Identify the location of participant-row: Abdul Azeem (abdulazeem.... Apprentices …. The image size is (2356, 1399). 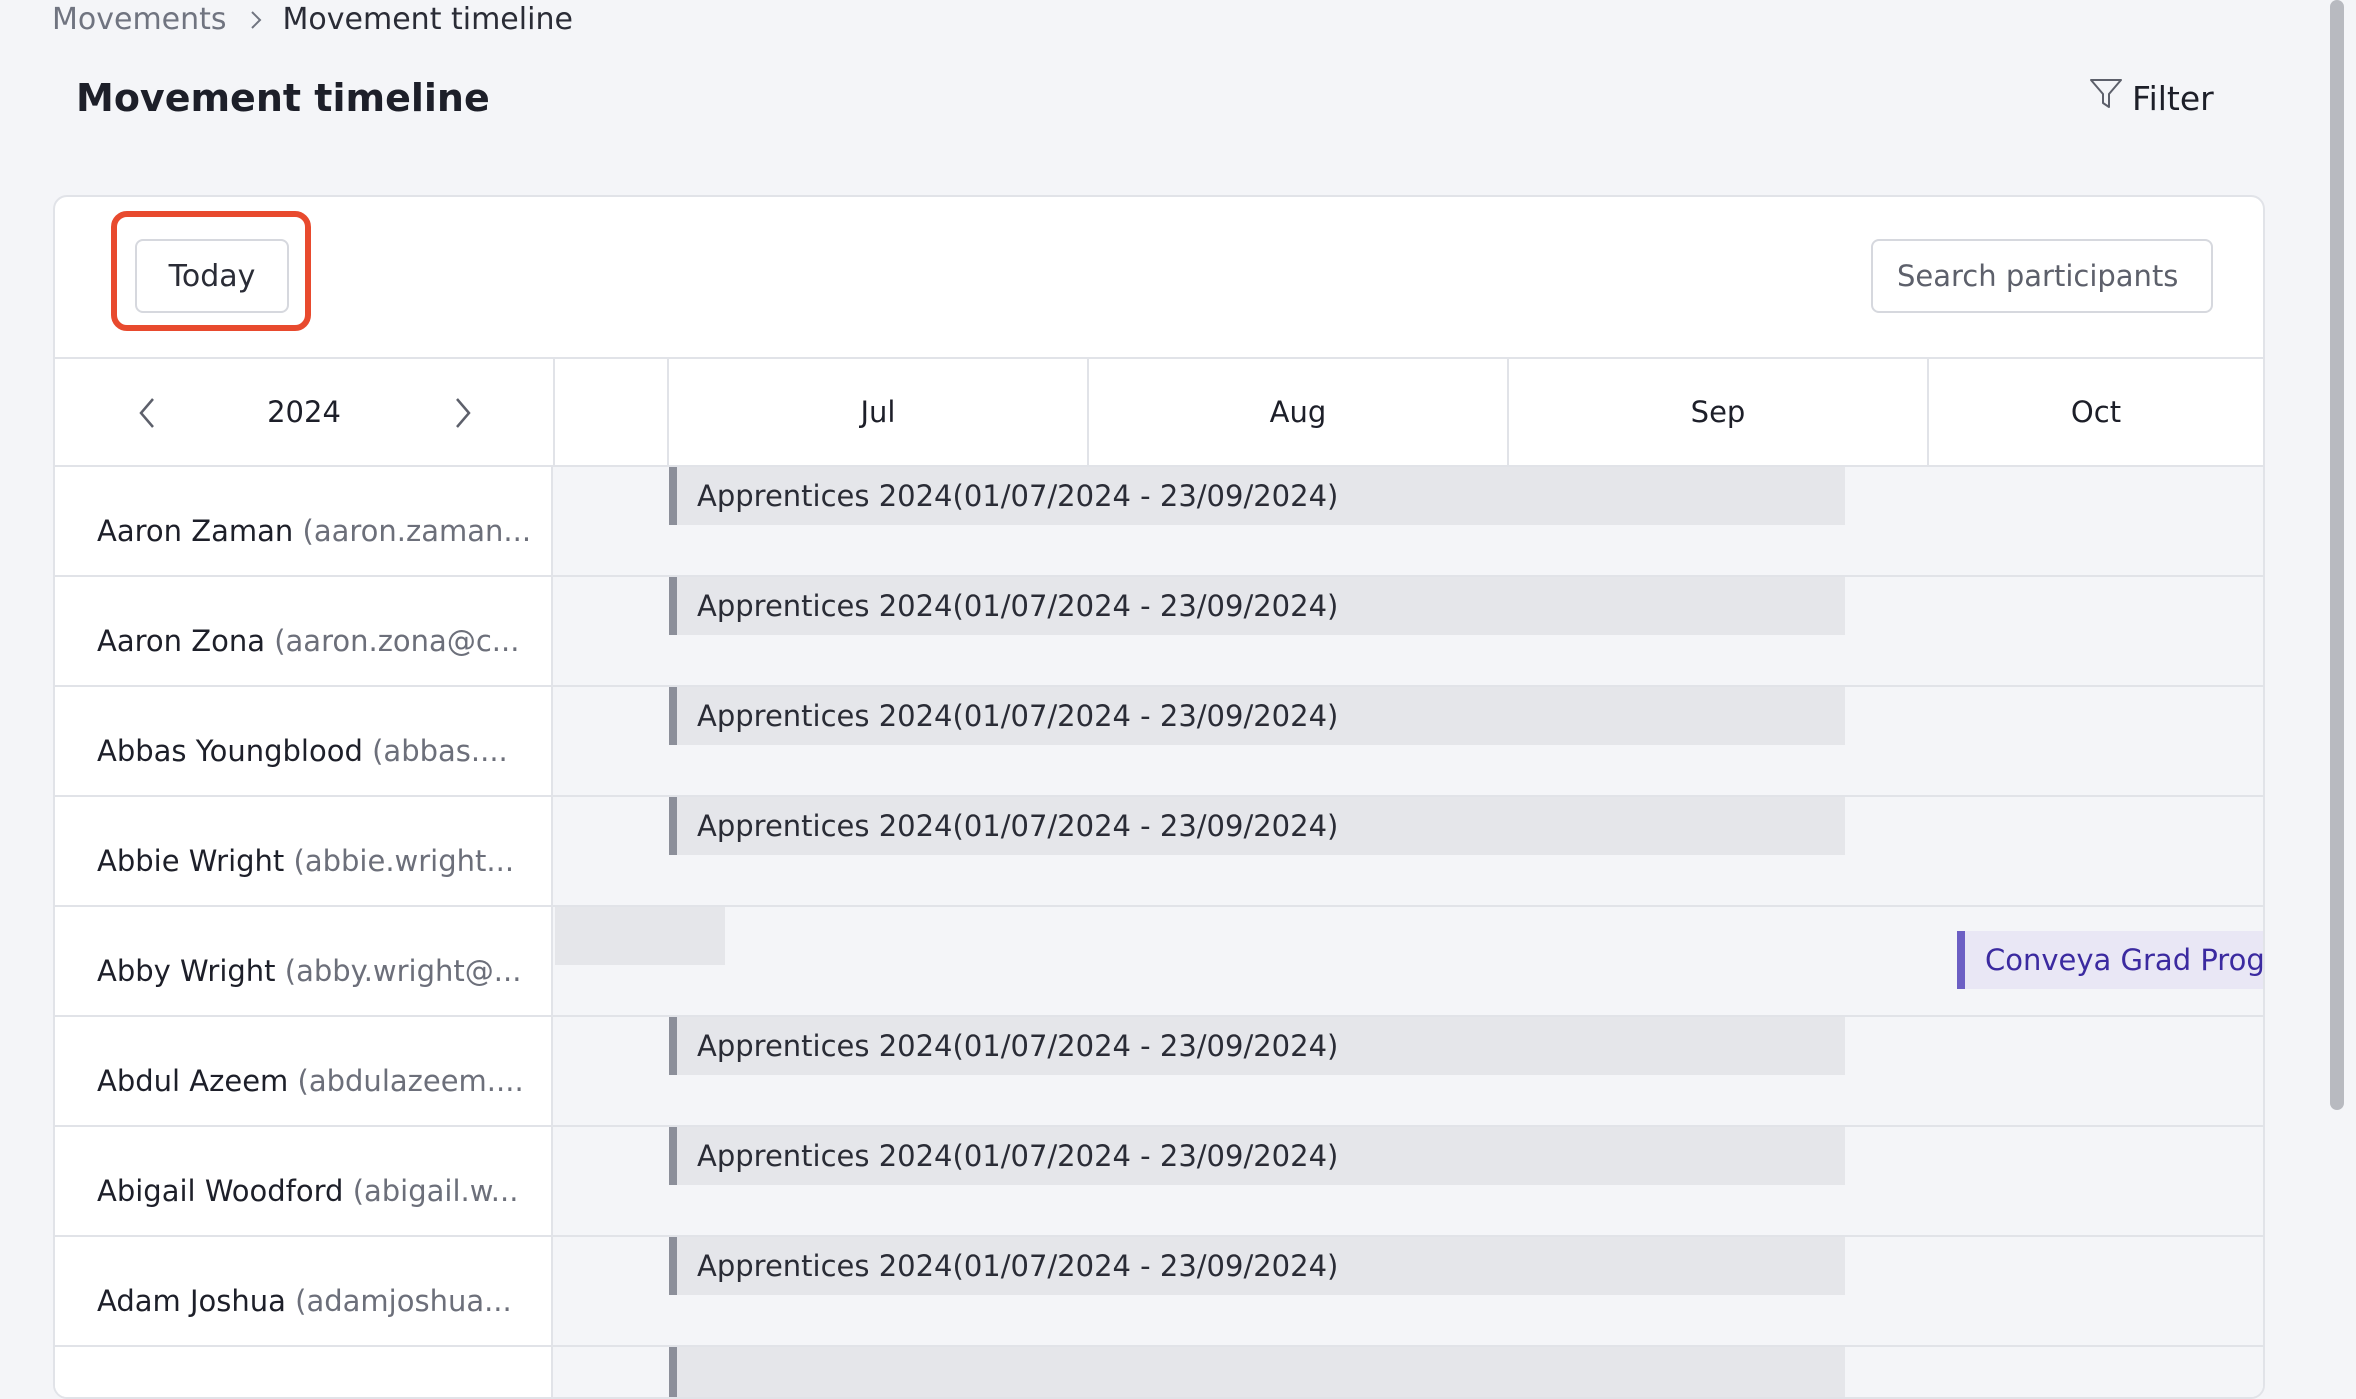
(1159, 1072).